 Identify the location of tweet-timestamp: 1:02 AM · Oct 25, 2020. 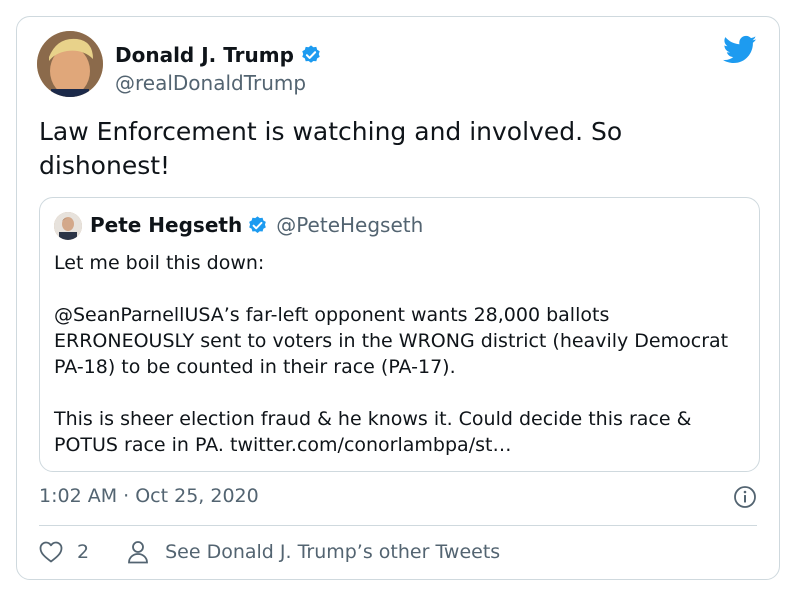
(149, 496).